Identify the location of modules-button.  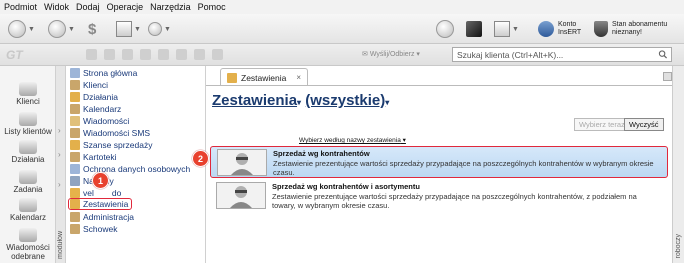
(474, 29).